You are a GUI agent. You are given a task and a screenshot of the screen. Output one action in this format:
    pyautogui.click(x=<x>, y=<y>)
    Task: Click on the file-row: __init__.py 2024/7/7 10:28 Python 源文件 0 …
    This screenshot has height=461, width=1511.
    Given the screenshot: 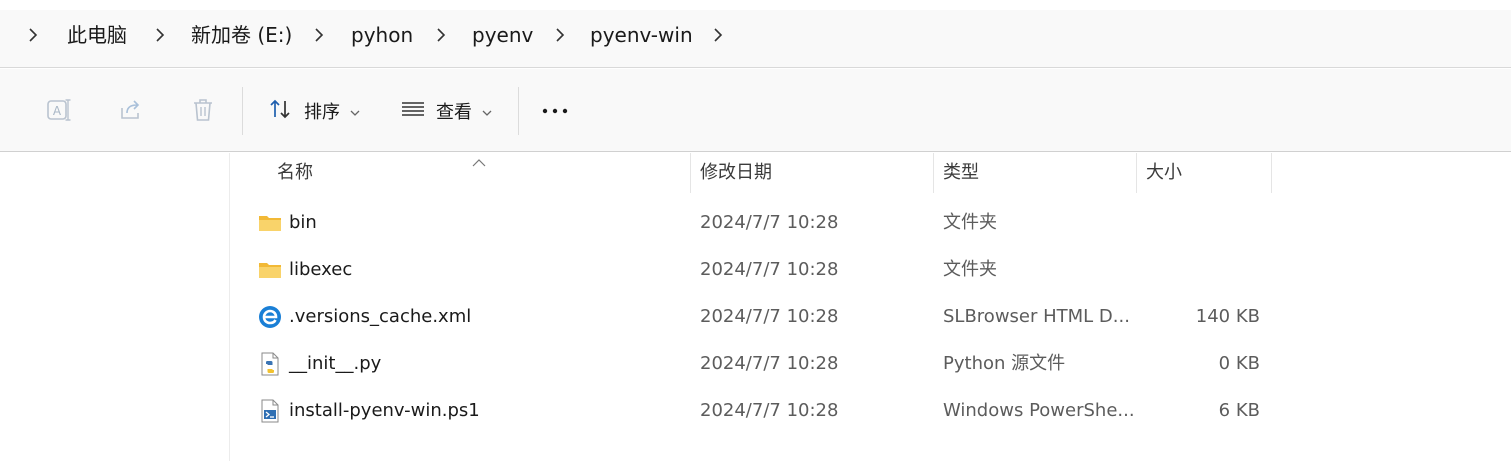 What is the action you would take?
    pyautogui.click(x=763, y=364)
    